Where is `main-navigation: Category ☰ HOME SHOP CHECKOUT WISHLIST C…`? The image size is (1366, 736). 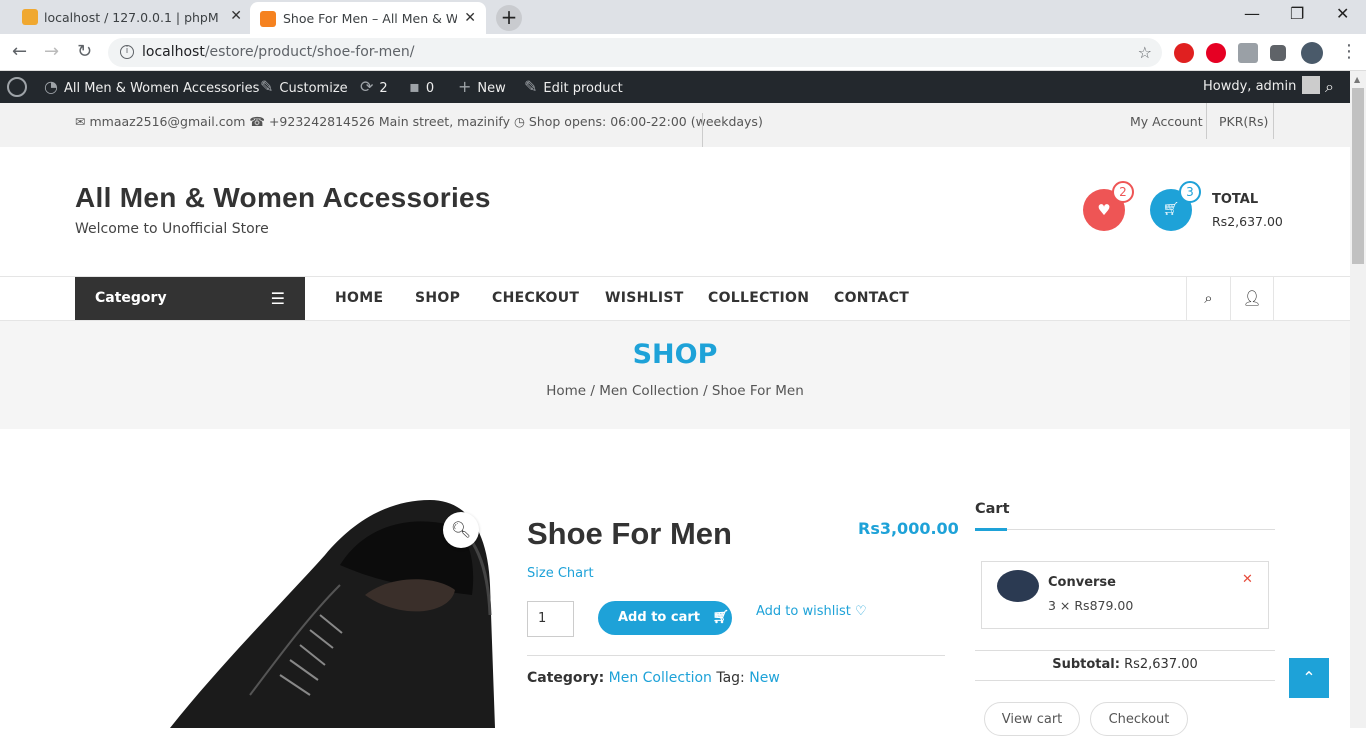
main-navigation: Category ☰ HOME SHOP CHECKOUT WISHLIST C… is located at coordinates (675, 298).